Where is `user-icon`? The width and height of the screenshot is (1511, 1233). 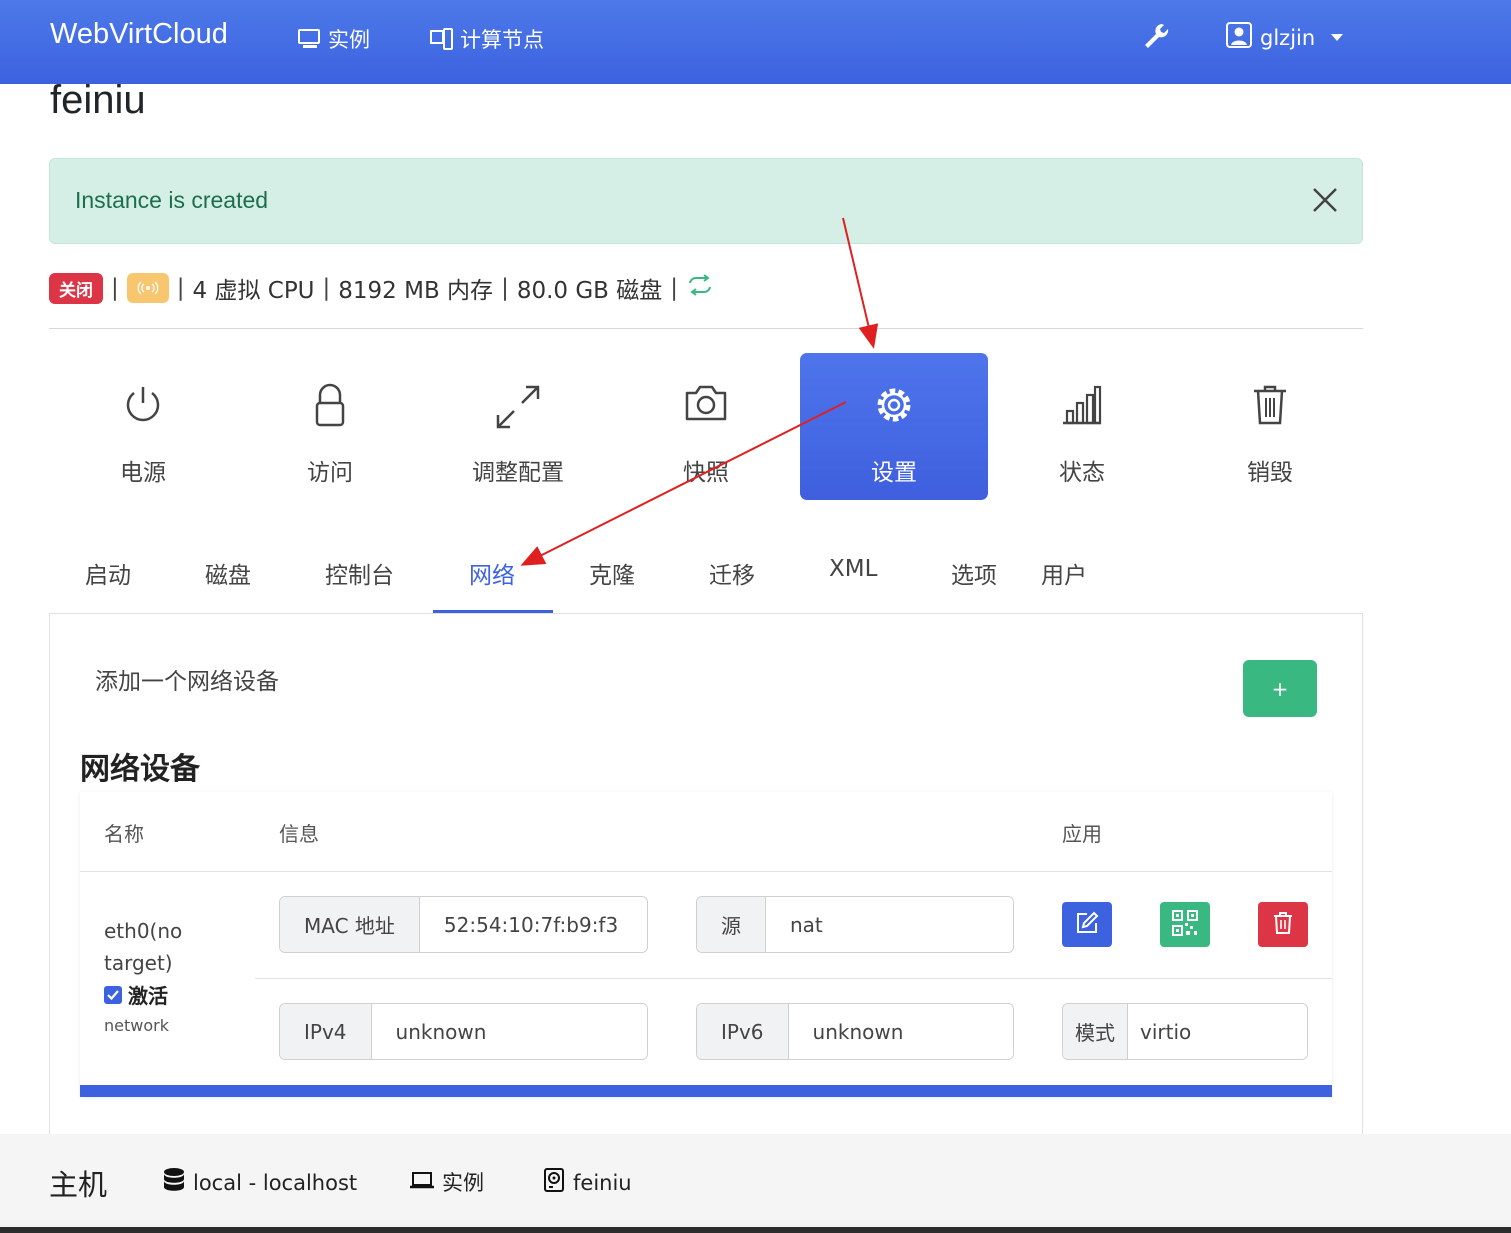
user-icon is located at coordinates (1239, 37).